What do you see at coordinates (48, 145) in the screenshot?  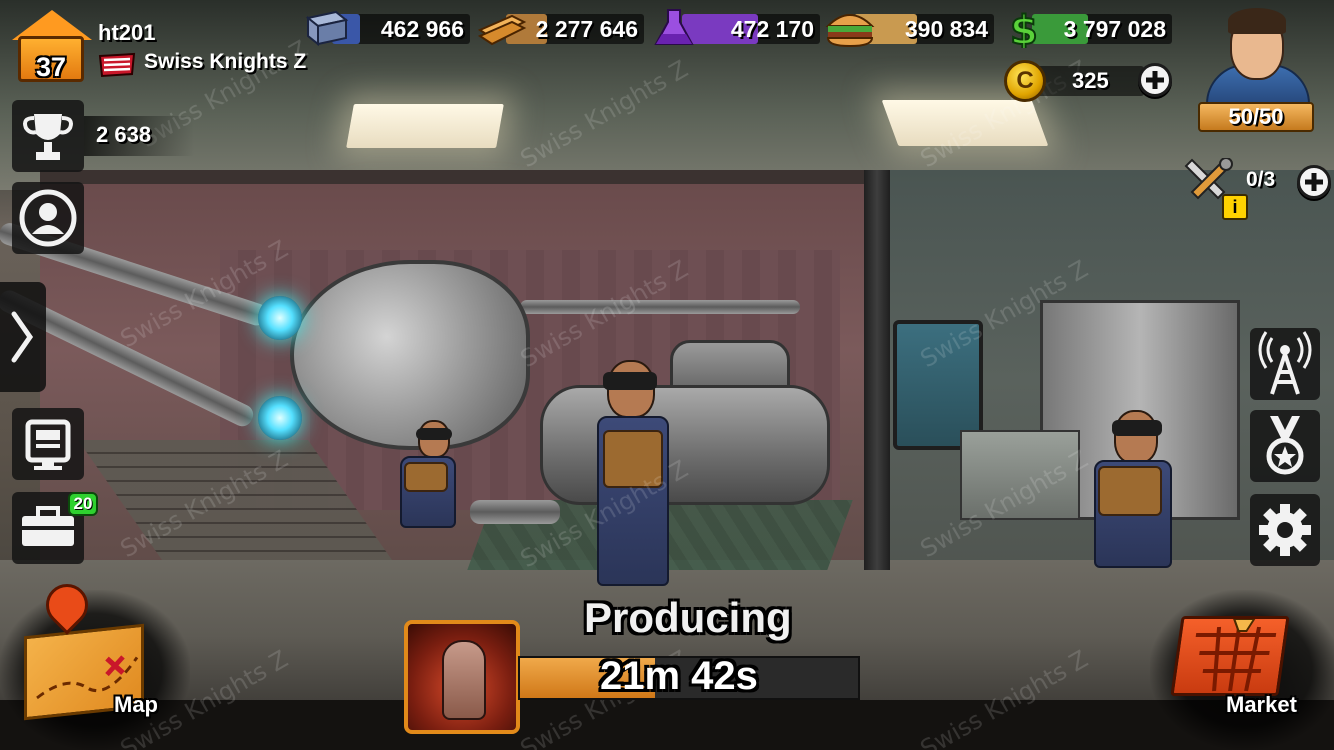 I see `trophy-icon` at bounding box center [48, 145].